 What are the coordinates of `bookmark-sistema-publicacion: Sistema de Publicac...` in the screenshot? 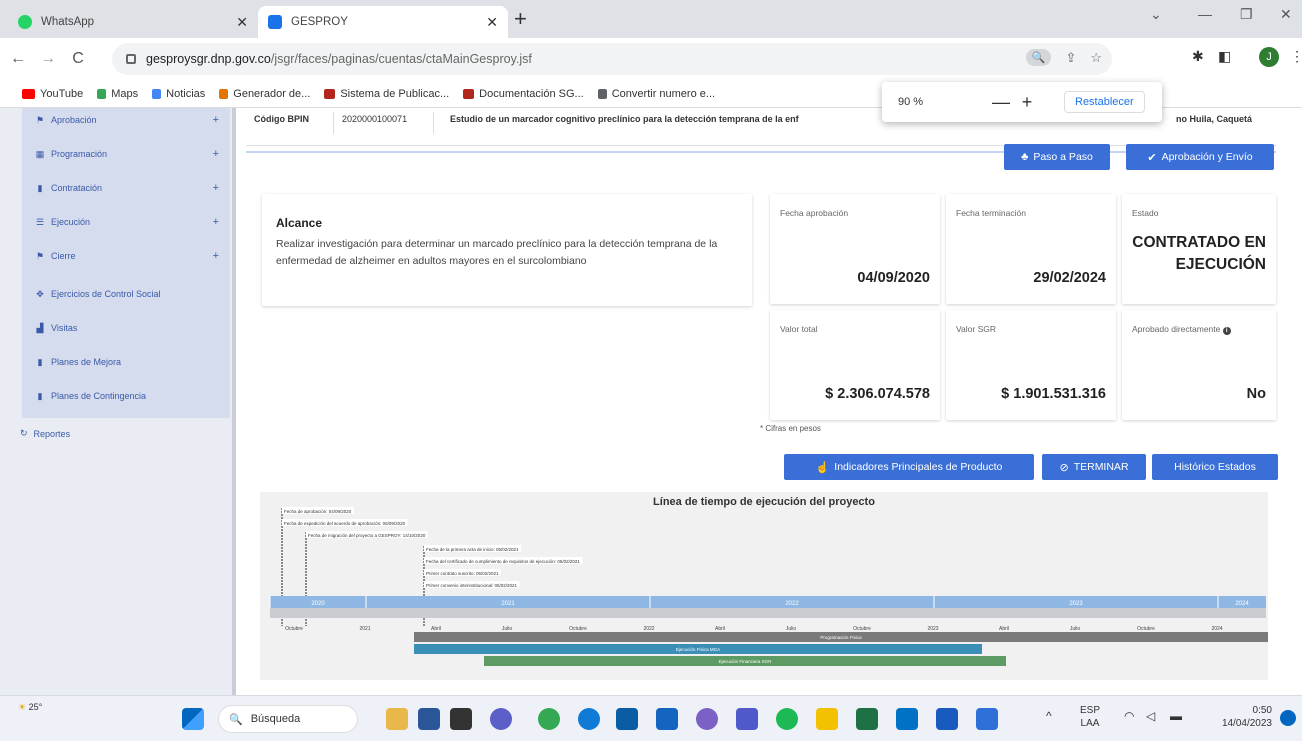 It's located at (386, 94).